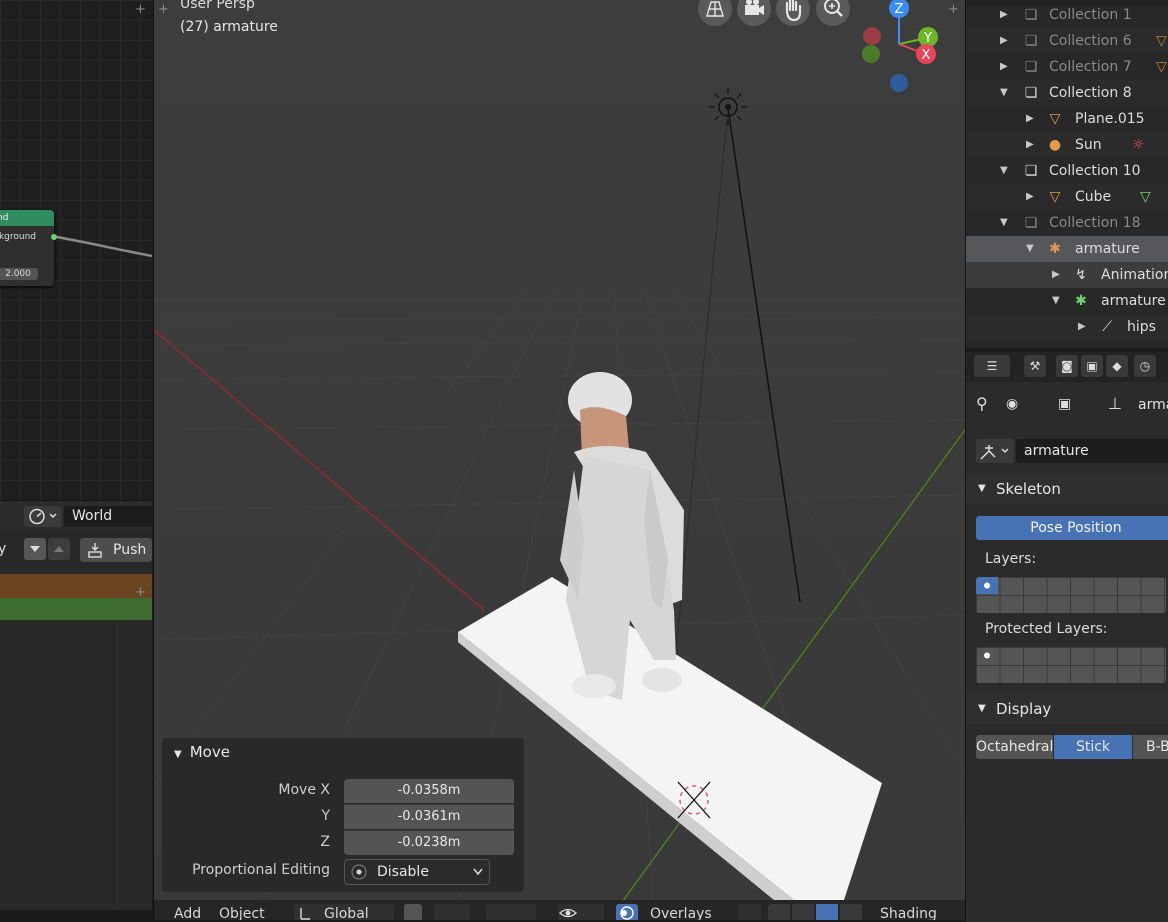 The image size is (1168, 922). What do you see at coordinates (833, 8) in the screenshot?
I see `magnifier-icon` at bounding box center [833, 8].